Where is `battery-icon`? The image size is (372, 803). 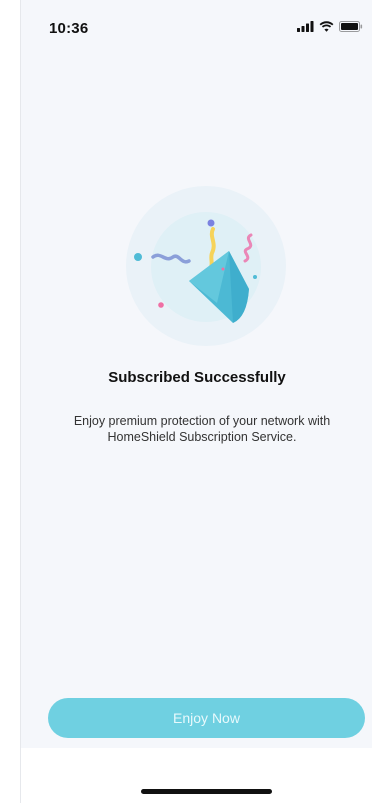
battery-icon is located at coordinates (351, 26).